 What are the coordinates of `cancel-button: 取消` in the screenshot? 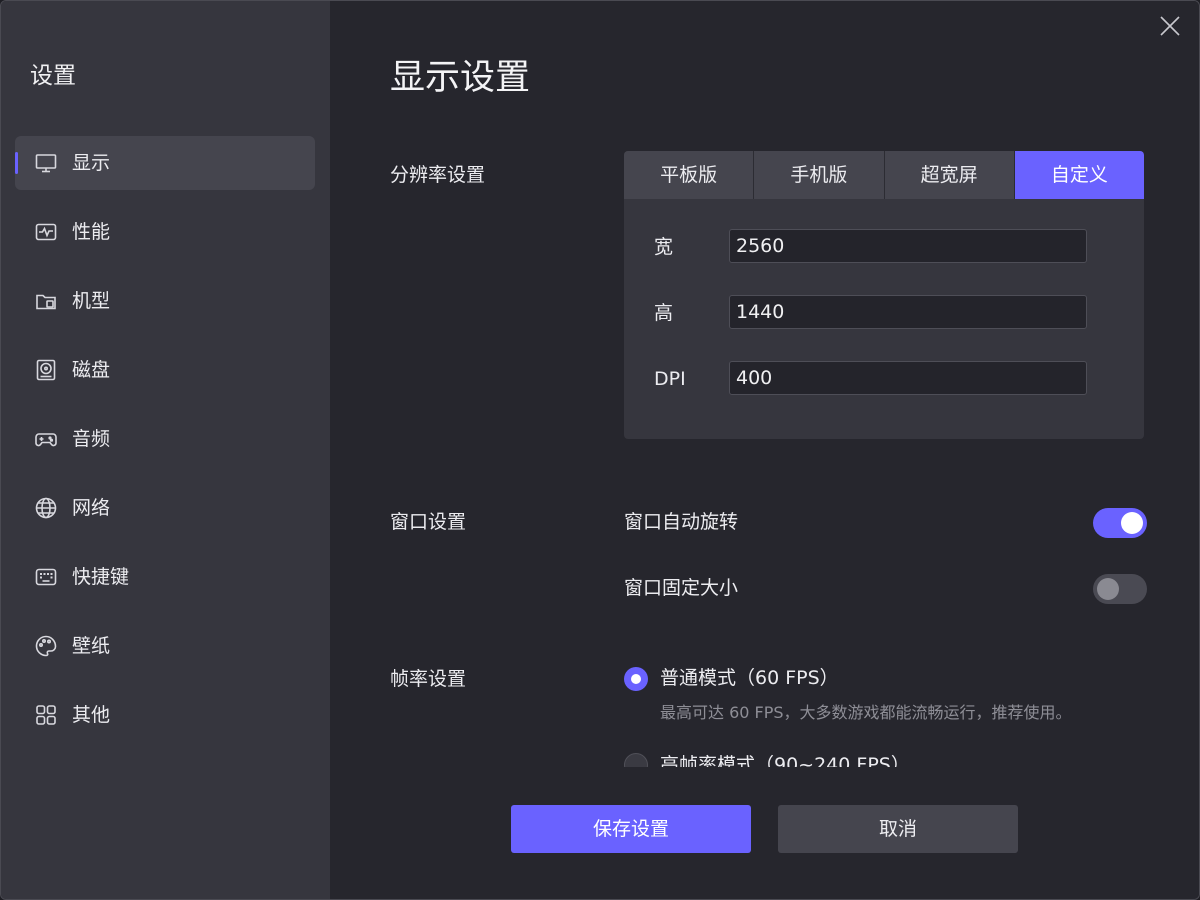 It's located at (898, 829).